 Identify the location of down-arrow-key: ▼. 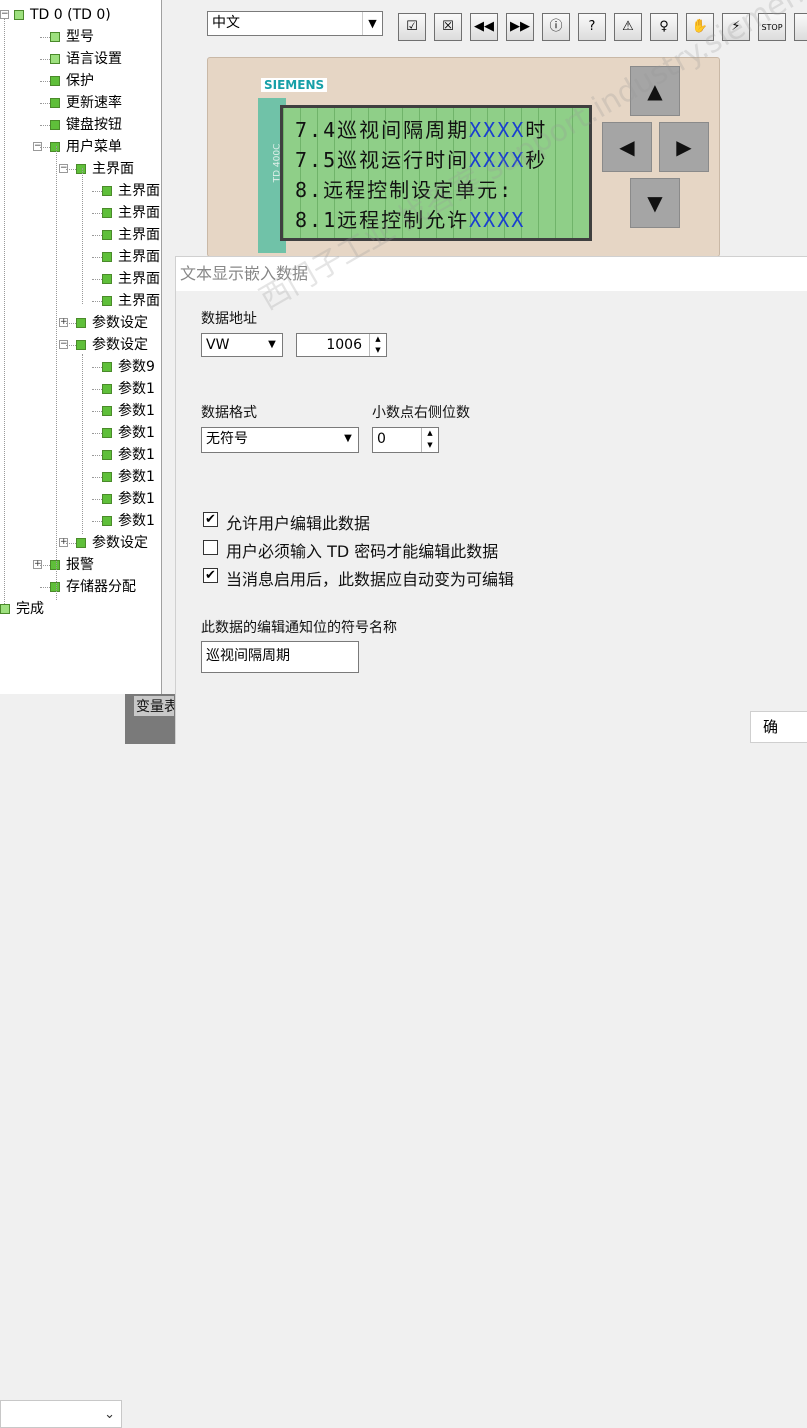
(655, 203).